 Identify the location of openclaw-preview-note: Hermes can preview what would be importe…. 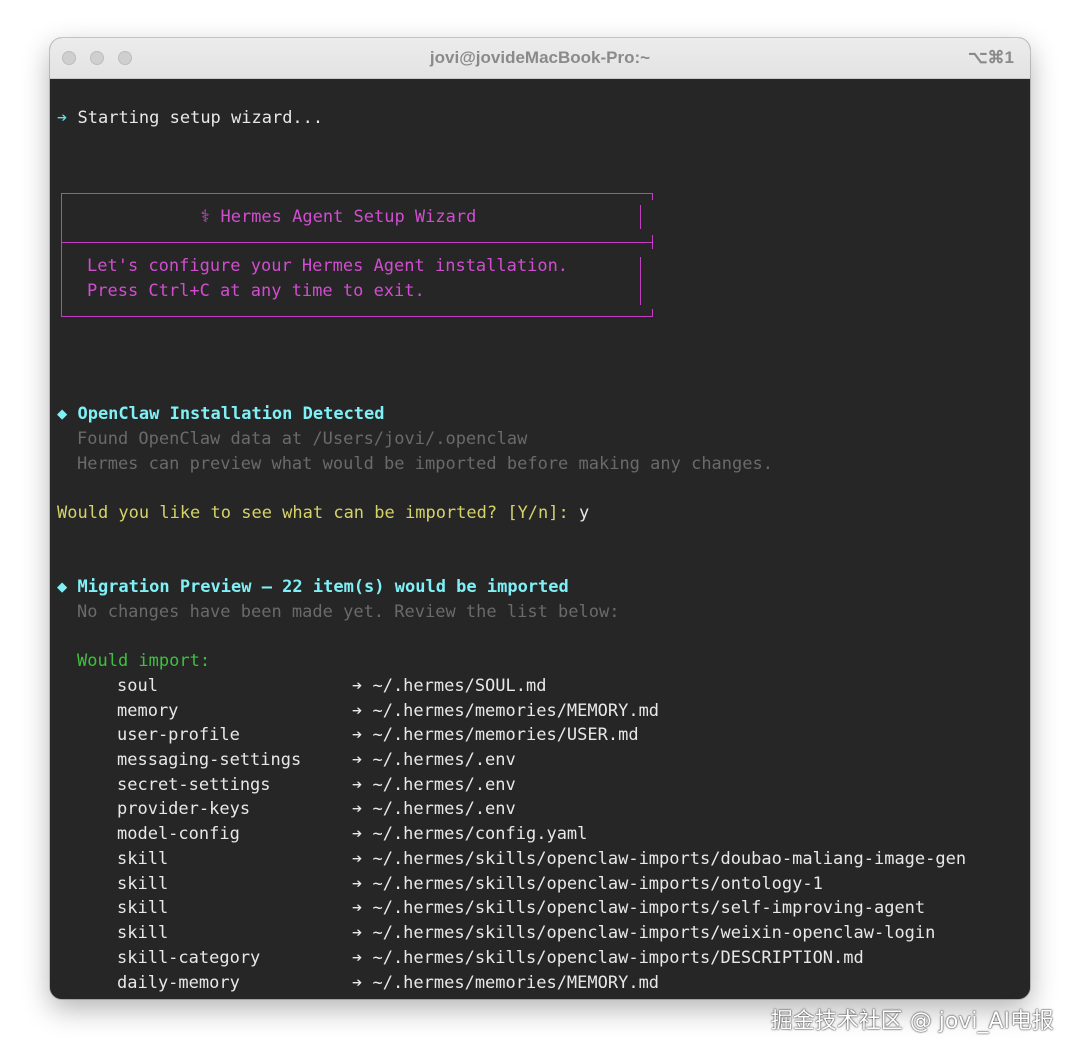
(425, 464).